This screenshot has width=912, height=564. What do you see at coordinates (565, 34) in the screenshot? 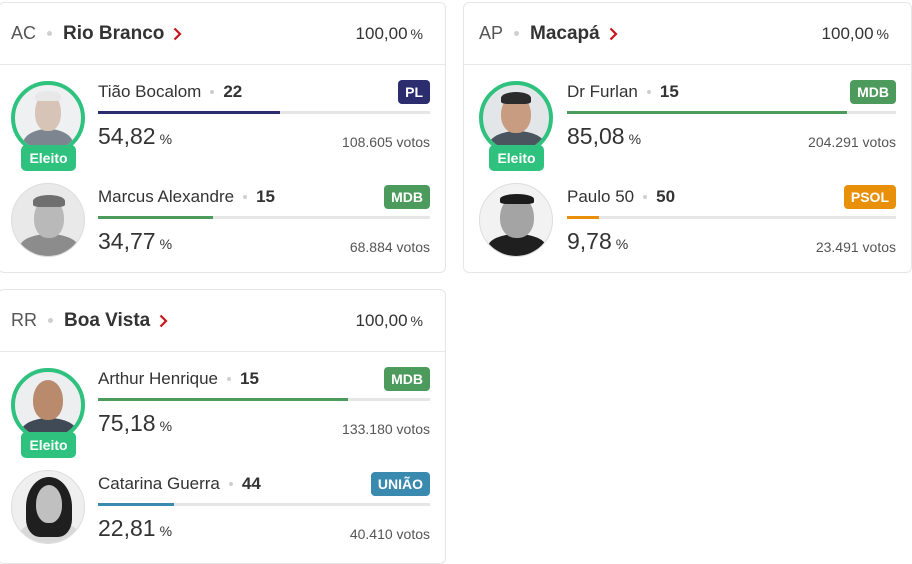
I see `city-name-link: Macapá` at bounding box center [565, 34].